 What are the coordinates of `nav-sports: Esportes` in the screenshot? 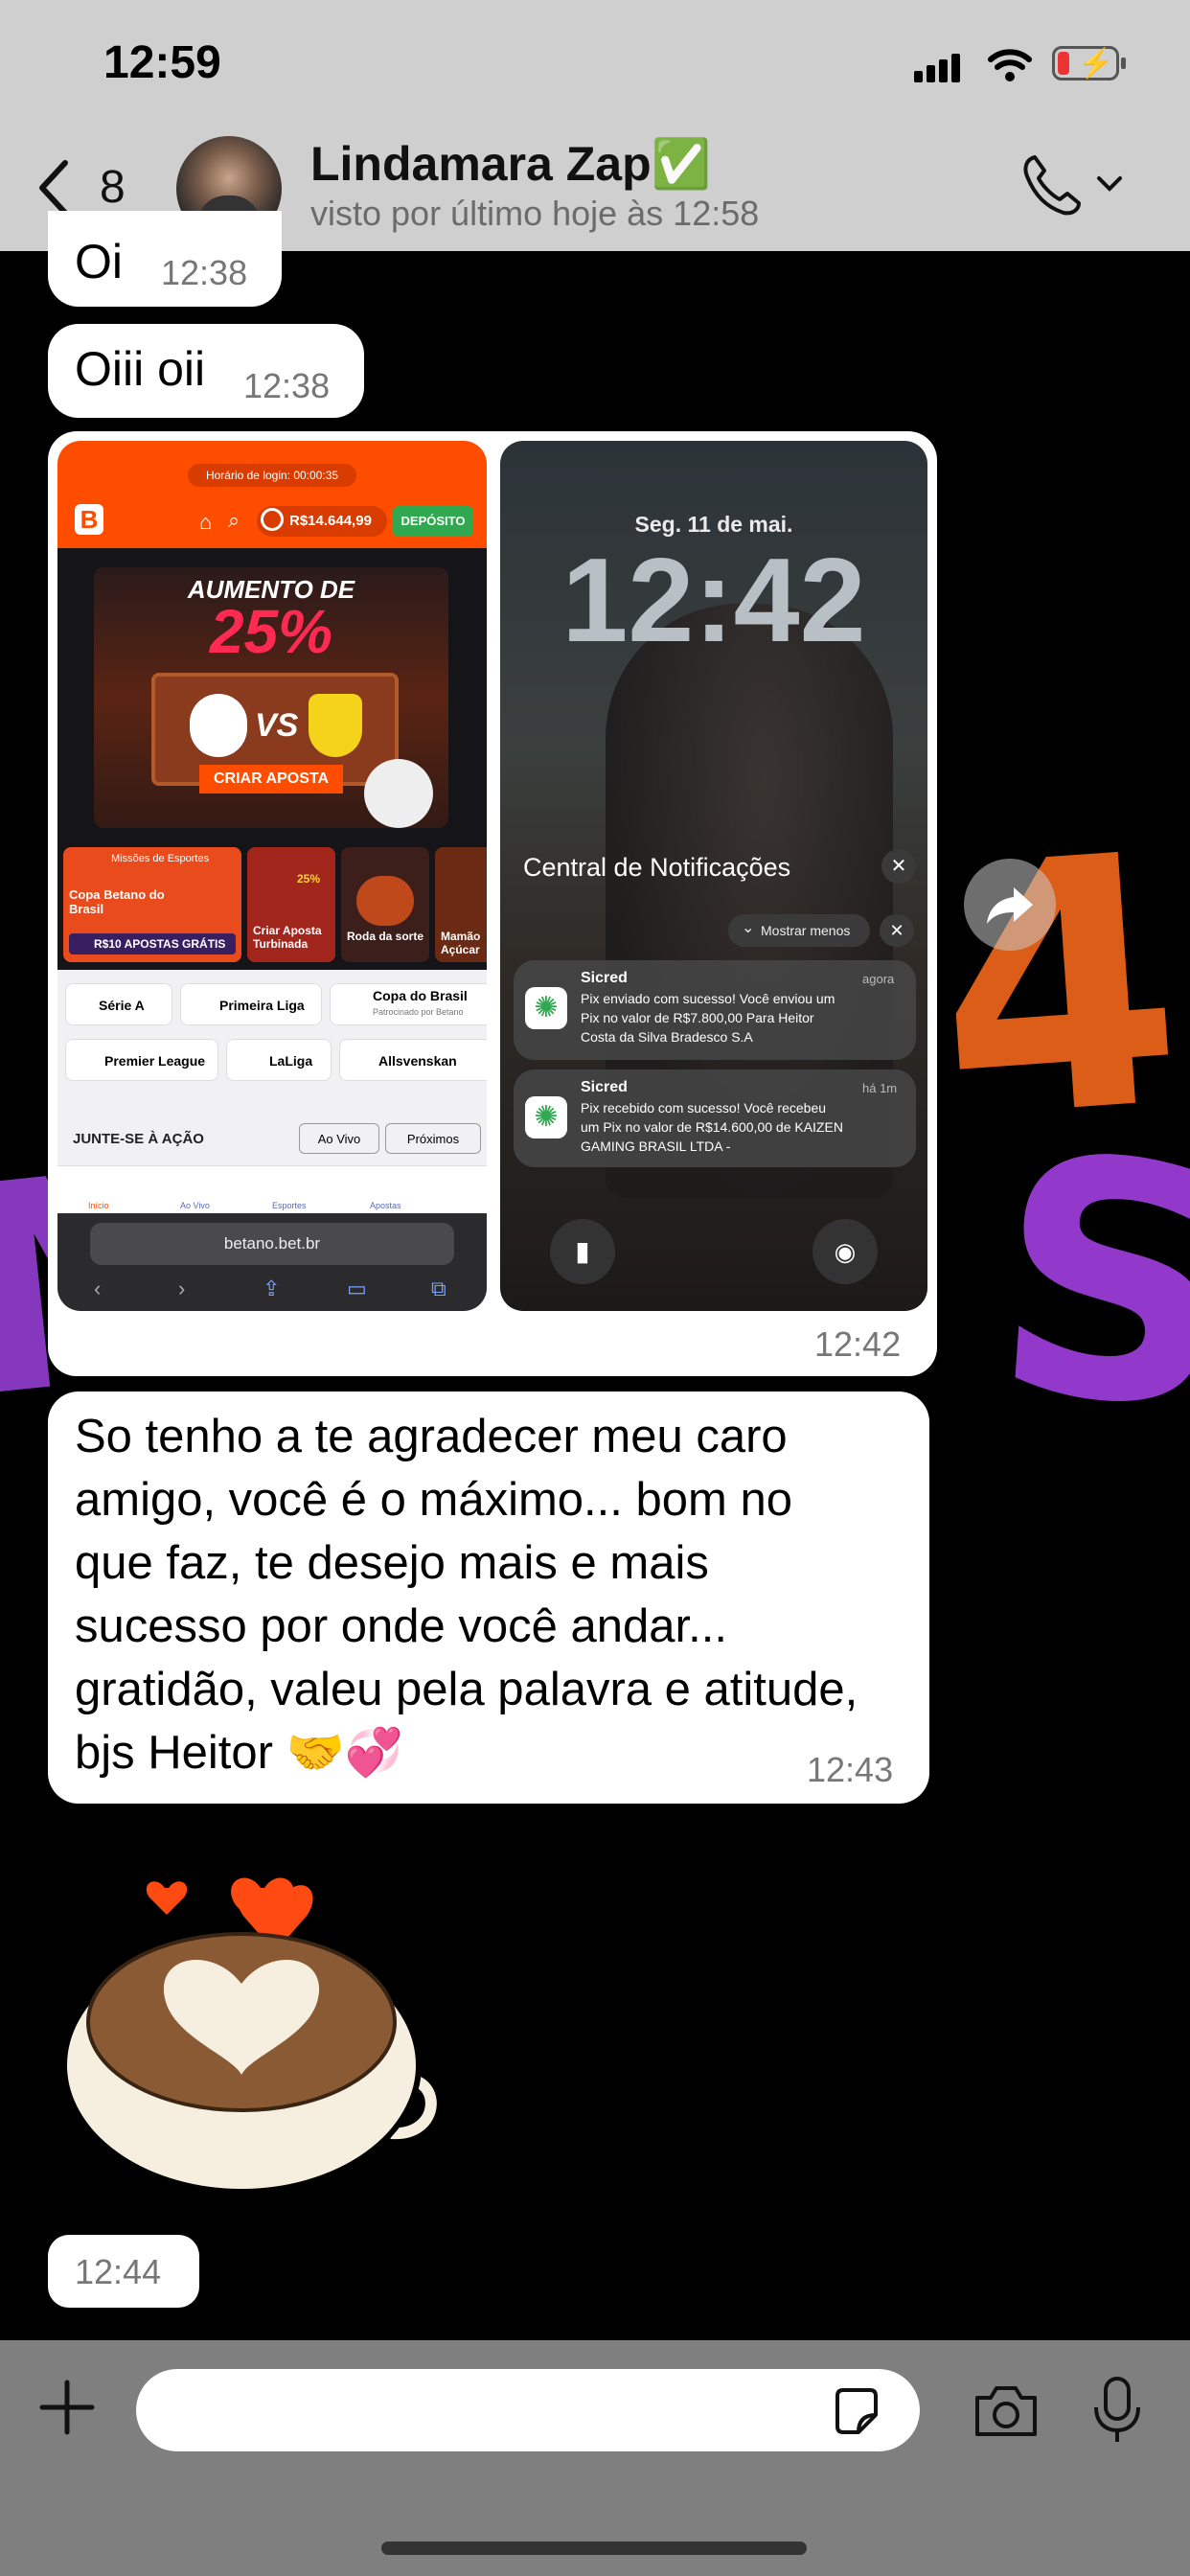 It's located at (289, 1205).